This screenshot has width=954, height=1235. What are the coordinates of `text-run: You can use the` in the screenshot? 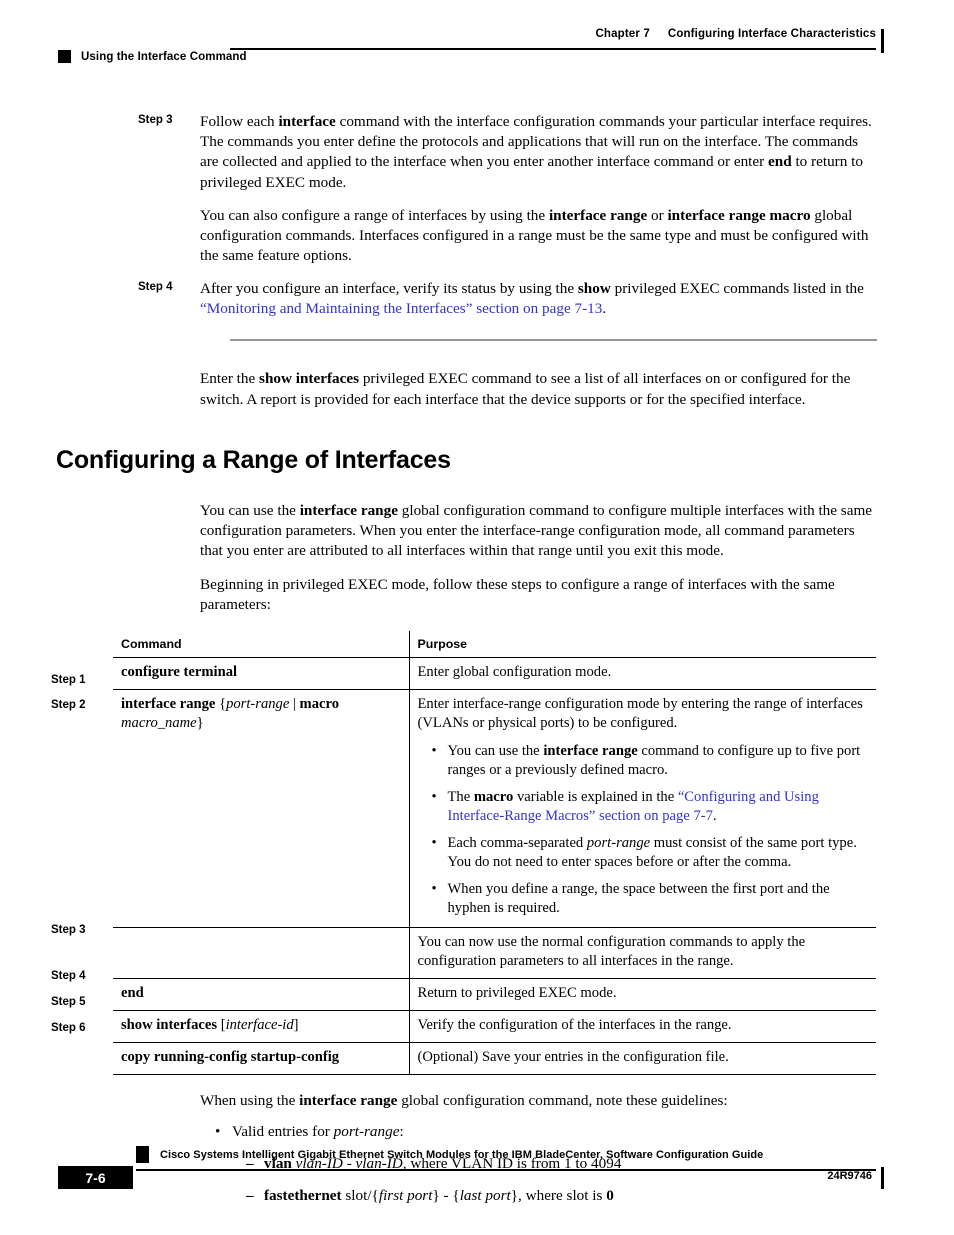 It's located at (495, 751).